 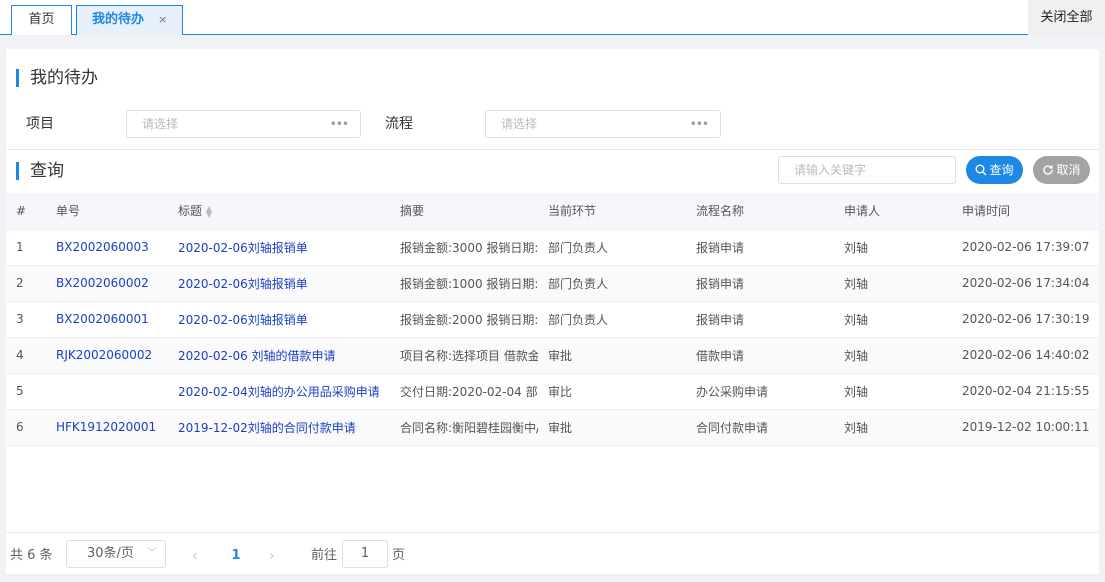 What do you see at coordinates (107, 391) in the screenshot?
I see `cell-no-link` at bounding box center [107, 391].